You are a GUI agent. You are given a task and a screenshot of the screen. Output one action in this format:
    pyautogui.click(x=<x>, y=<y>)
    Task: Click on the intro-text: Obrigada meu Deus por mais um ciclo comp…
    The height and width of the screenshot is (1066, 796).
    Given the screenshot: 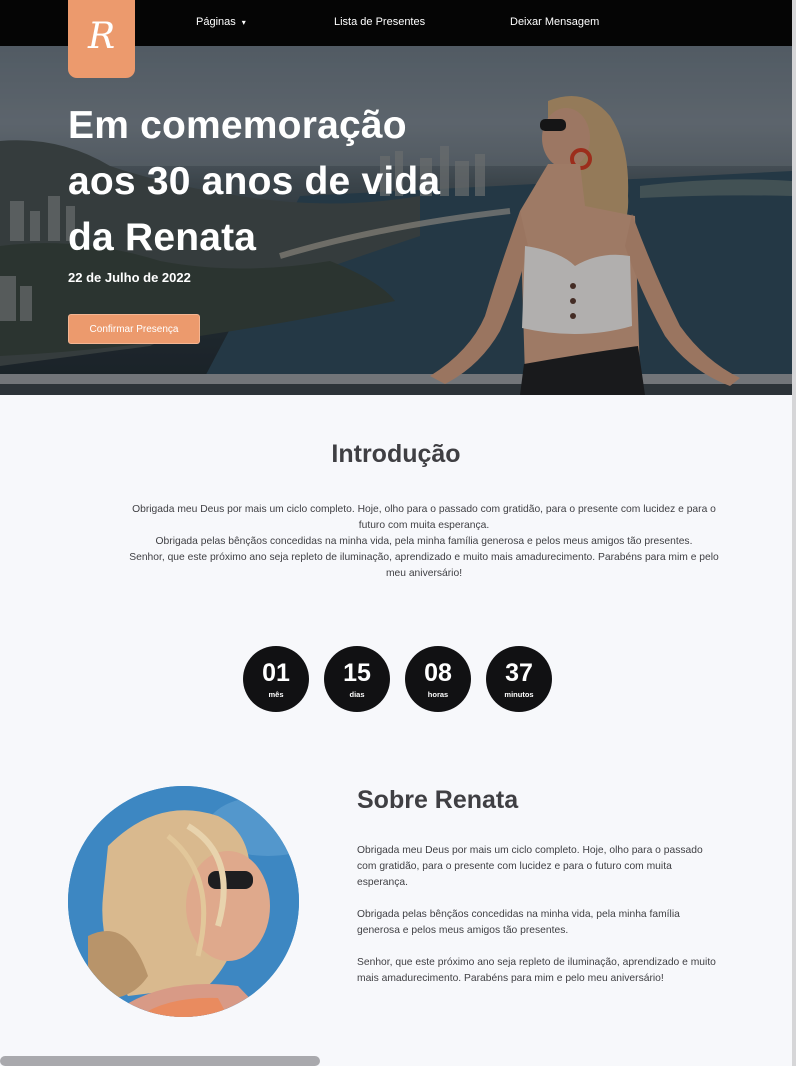 What is the action you would take?
    pyautogui.click(x=424, y=542)
    